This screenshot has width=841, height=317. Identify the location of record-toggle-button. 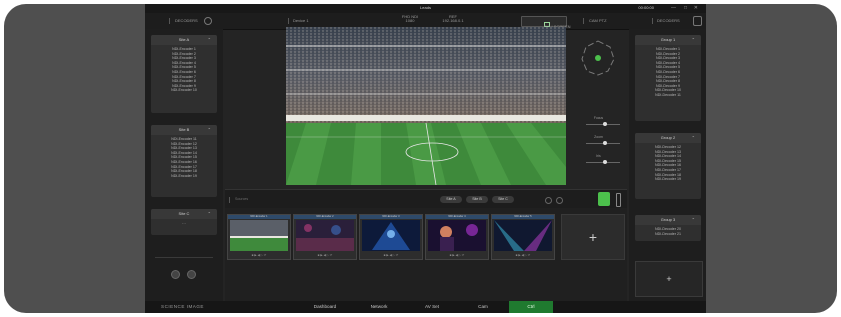
(604, 199).